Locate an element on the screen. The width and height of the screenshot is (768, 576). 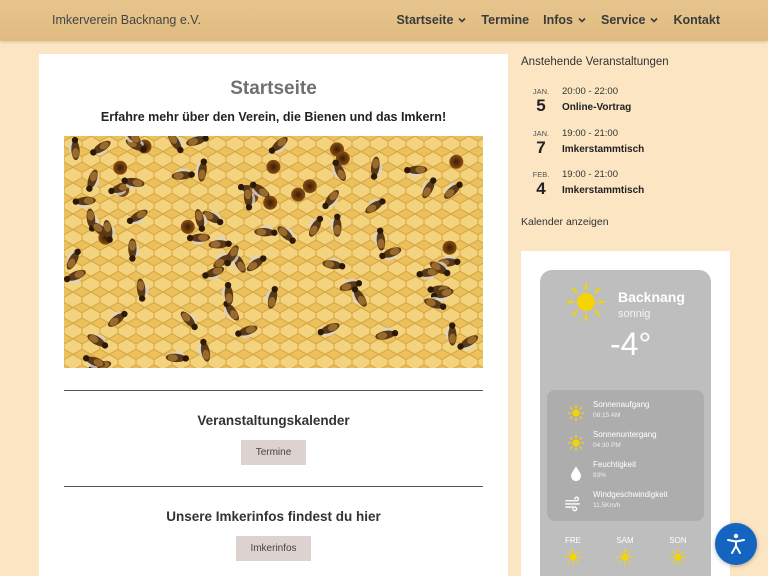
forecast-day: FRE is located at coordinates (573, 553).